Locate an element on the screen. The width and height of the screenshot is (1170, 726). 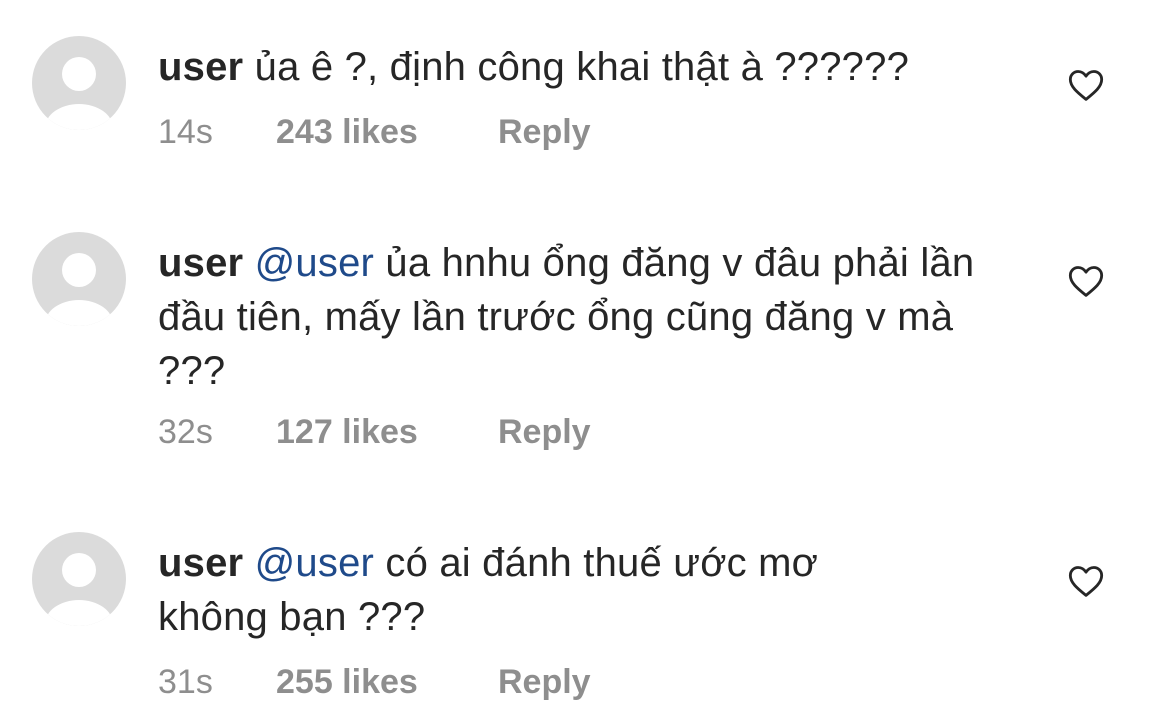
comment-time: 32s is located at coordinates (185, 432).